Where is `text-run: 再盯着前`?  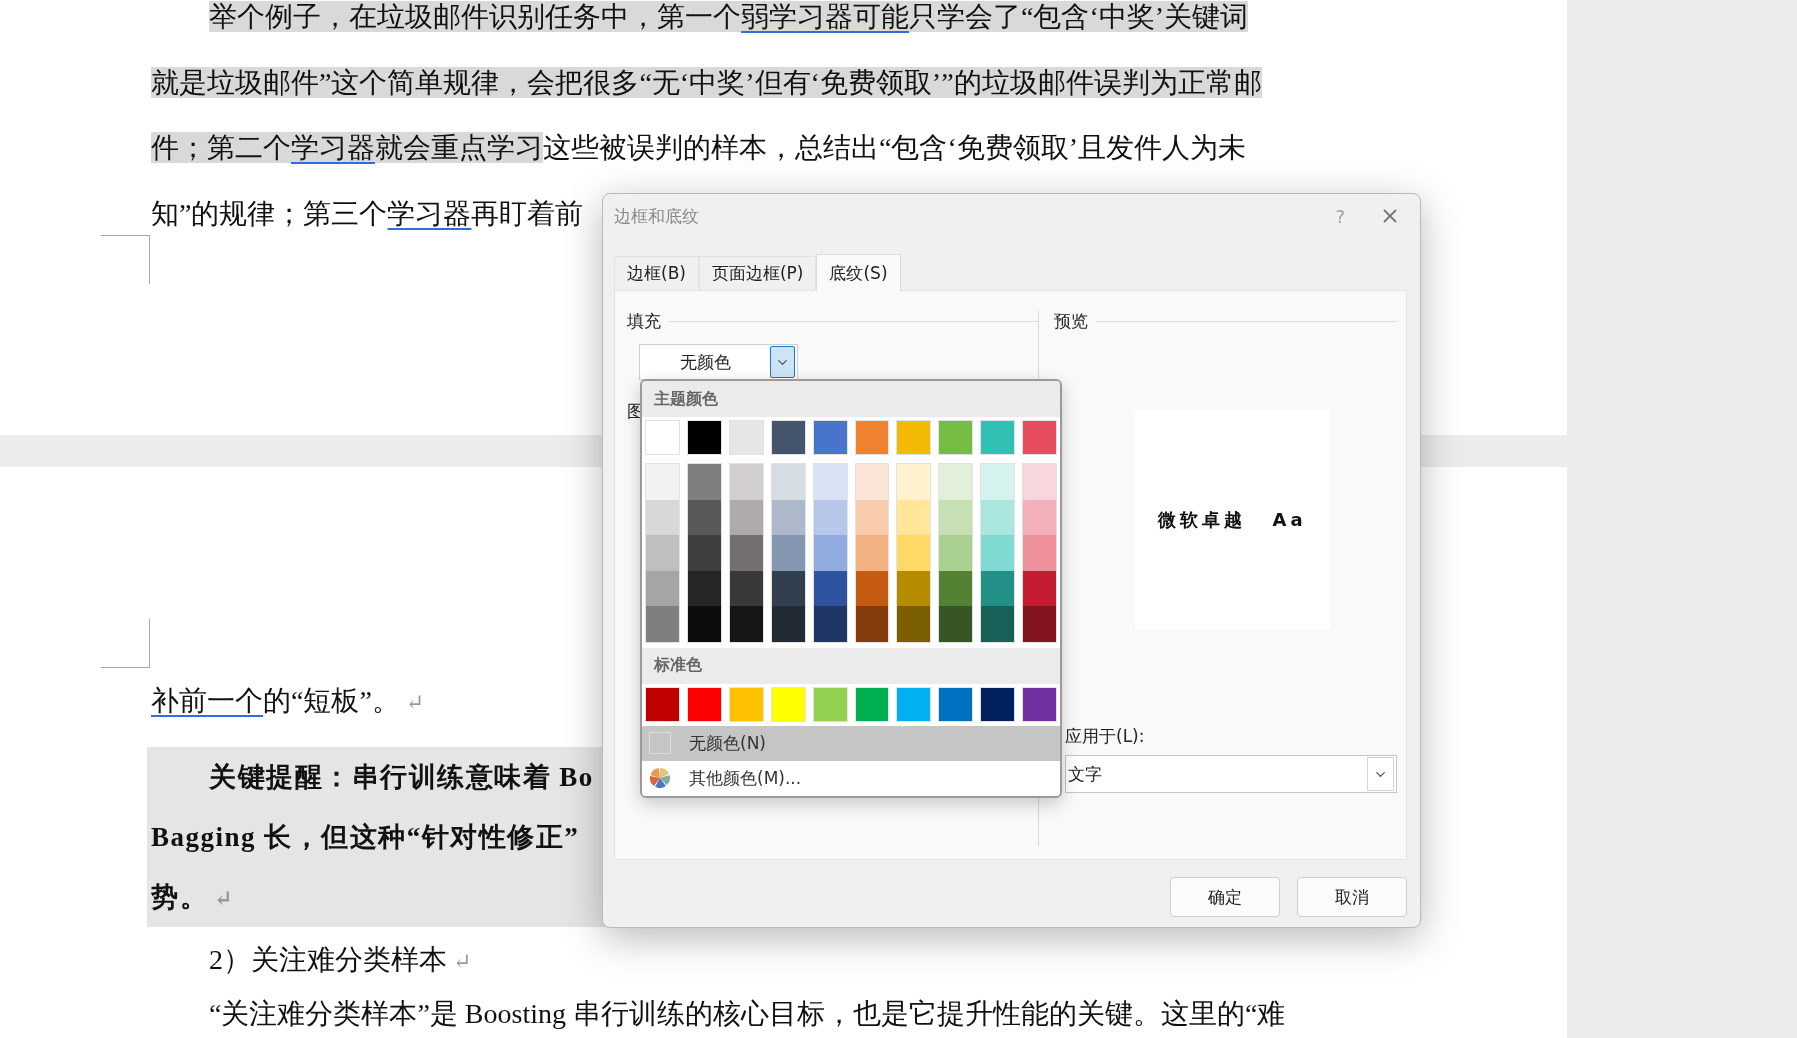
text-run: 再盯着前 is located at coordinates (527, 213).